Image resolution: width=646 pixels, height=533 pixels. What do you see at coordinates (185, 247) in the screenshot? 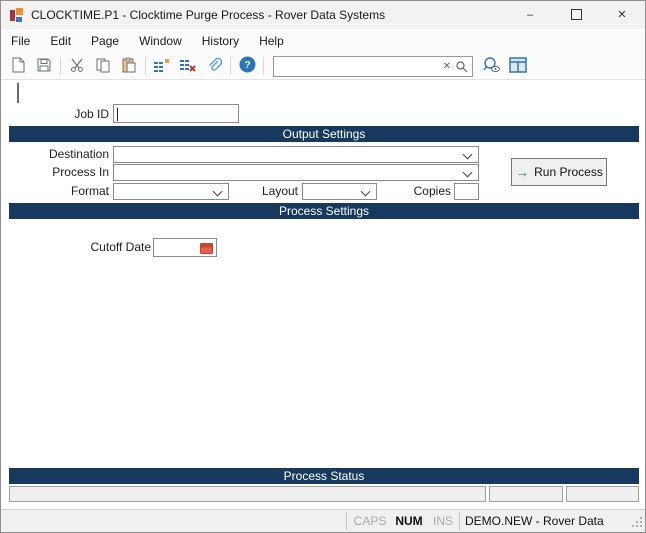
I see `cutoff-date-input` at bounding box center [185, 247].